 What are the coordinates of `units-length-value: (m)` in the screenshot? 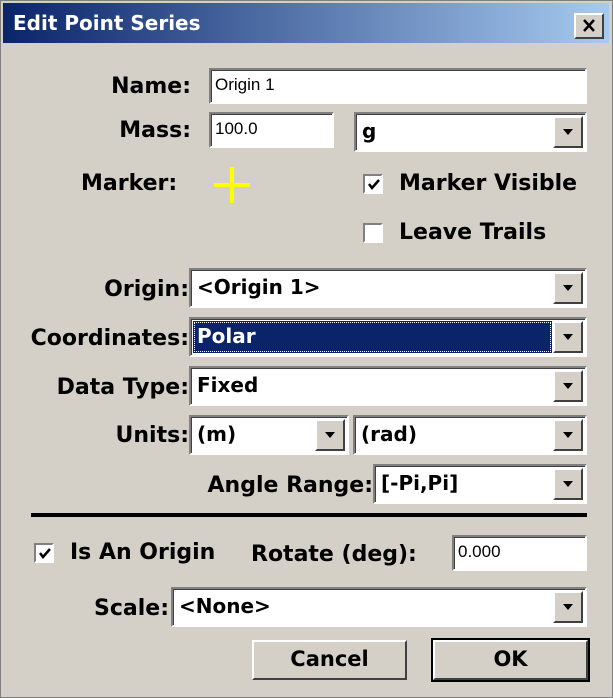 It's located at (217, 434).